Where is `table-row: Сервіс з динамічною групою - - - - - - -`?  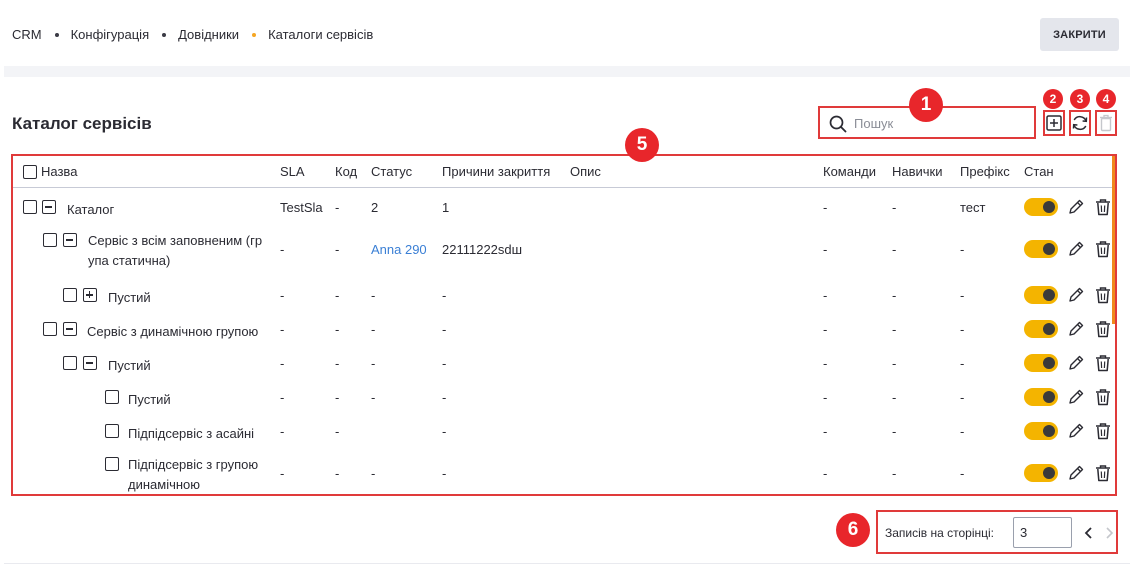 table-row: Сервіс з динамічною групою - - - - - - - is located at coordinates (563, 329).